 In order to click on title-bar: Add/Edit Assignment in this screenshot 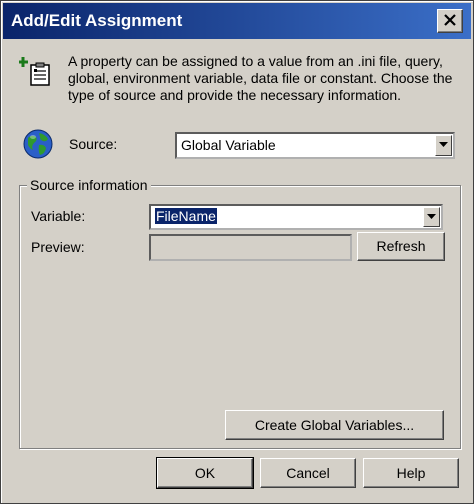, I will do `click(237, 21)`.